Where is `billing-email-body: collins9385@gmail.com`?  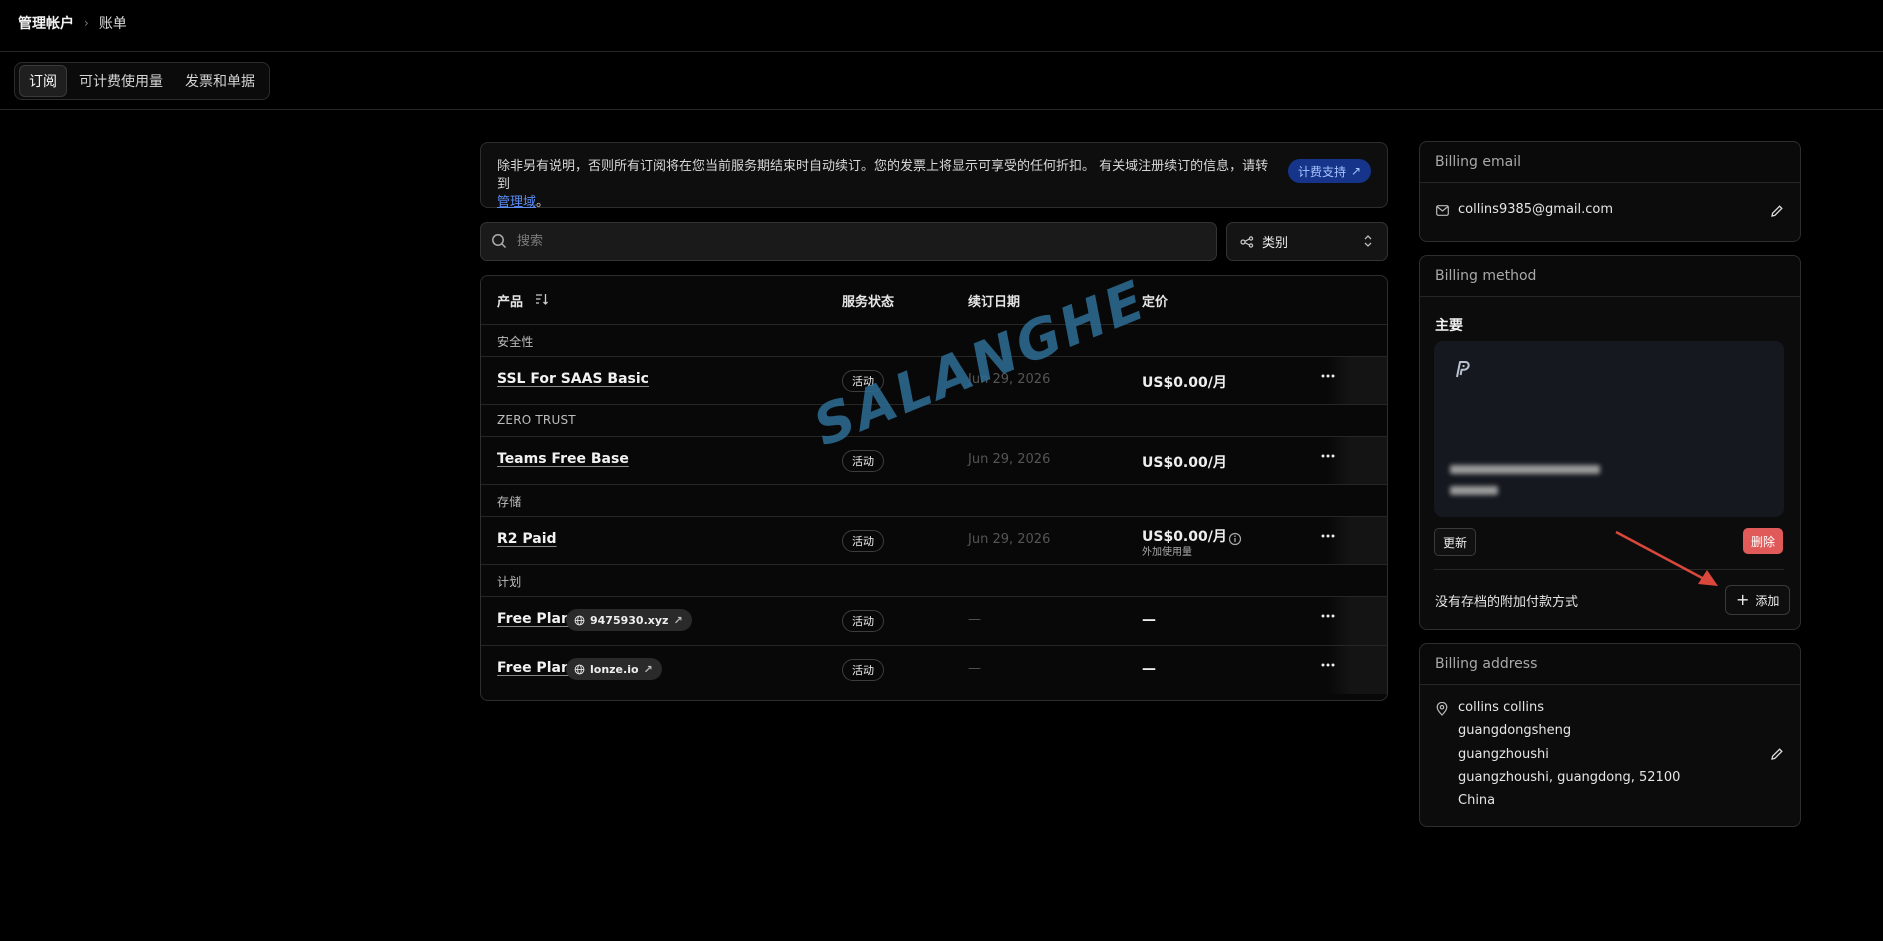 billing-email-body: collins9385@gmail.com is located at coordinates (1610, 211).